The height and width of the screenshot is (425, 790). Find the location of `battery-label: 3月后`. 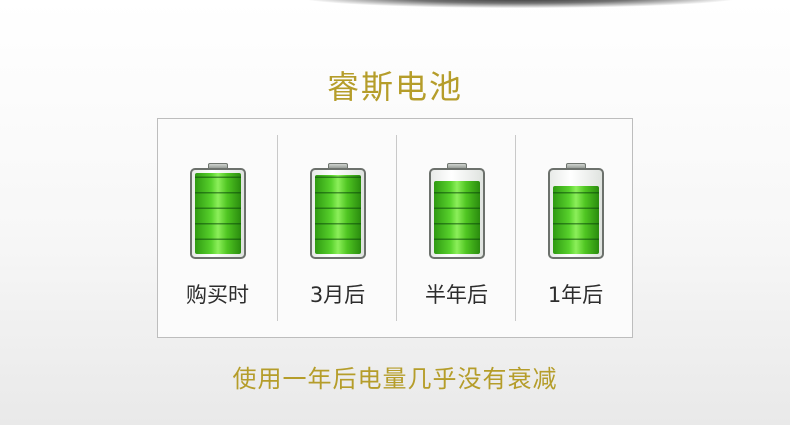

battery-label: 3月后 is located at coordinates (337, 295).